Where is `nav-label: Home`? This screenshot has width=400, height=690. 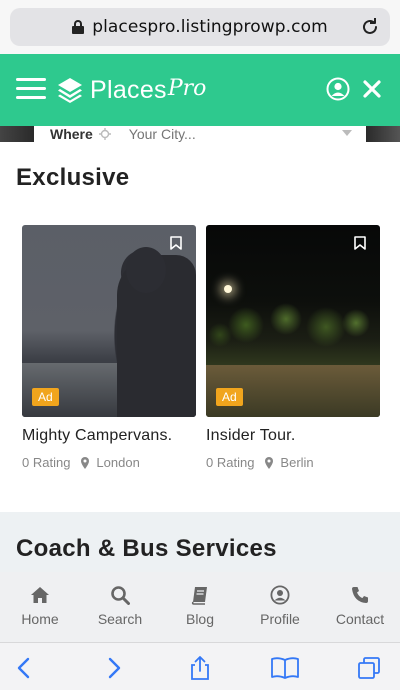 nav-label: Home is located at coordinates (40, 619).